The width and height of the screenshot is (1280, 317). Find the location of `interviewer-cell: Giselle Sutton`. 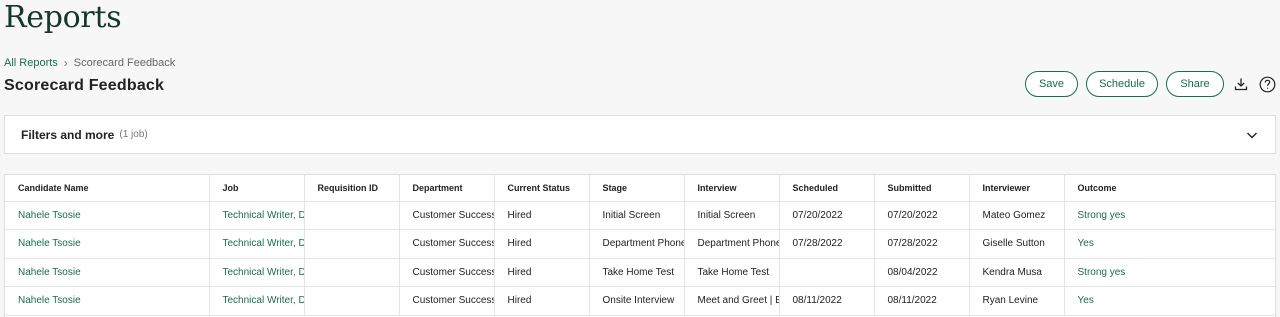

interviewer-cell: Giselle Sutton is located at coordinates (1016, 244).